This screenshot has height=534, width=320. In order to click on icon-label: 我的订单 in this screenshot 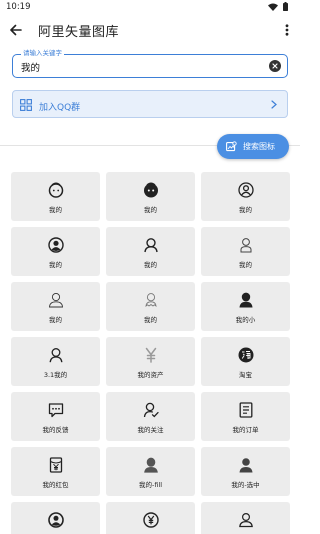, I will do `click(245, 430)`.